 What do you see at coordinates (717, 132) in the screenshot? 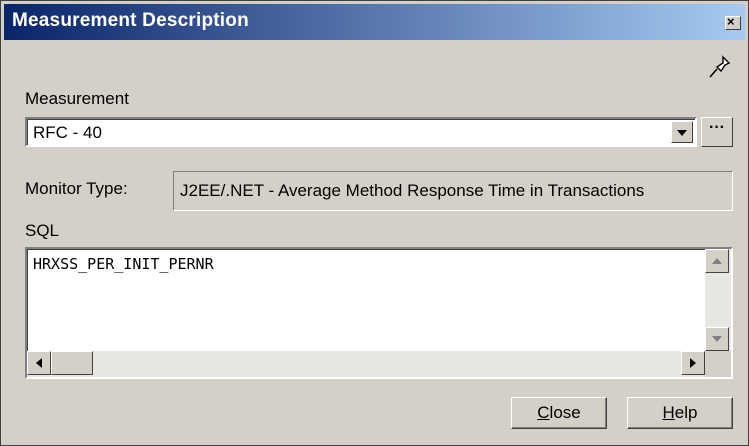
I see `measurement-browse-button: ···` at bounding box center [717, 132].